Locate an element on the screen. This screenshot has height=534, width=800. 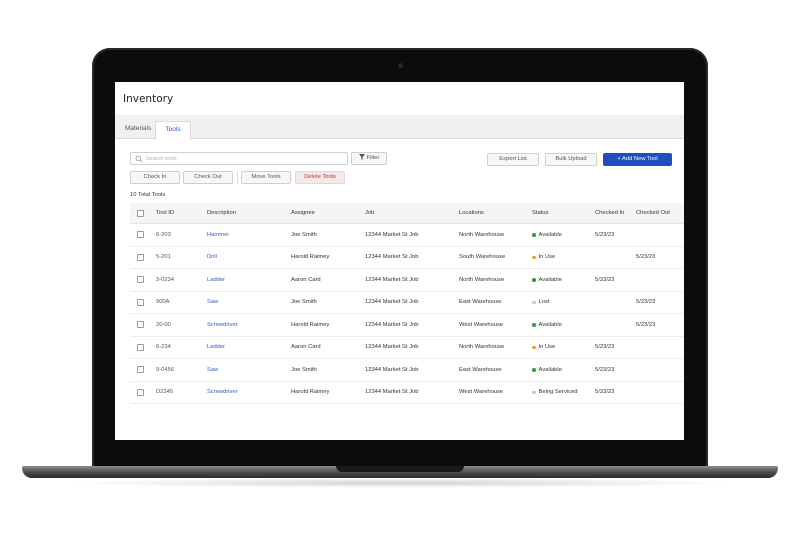
tool-description-link: Hammer is located at coordinates (218, 235).